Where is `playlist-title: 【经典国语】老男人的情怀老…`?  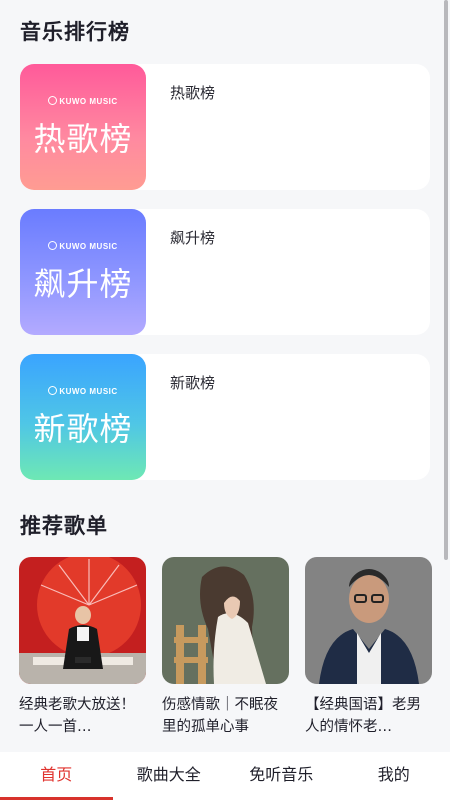 playlist-title: 【经典国语】老男人的情怀老… is located at coordinates (363, 716).